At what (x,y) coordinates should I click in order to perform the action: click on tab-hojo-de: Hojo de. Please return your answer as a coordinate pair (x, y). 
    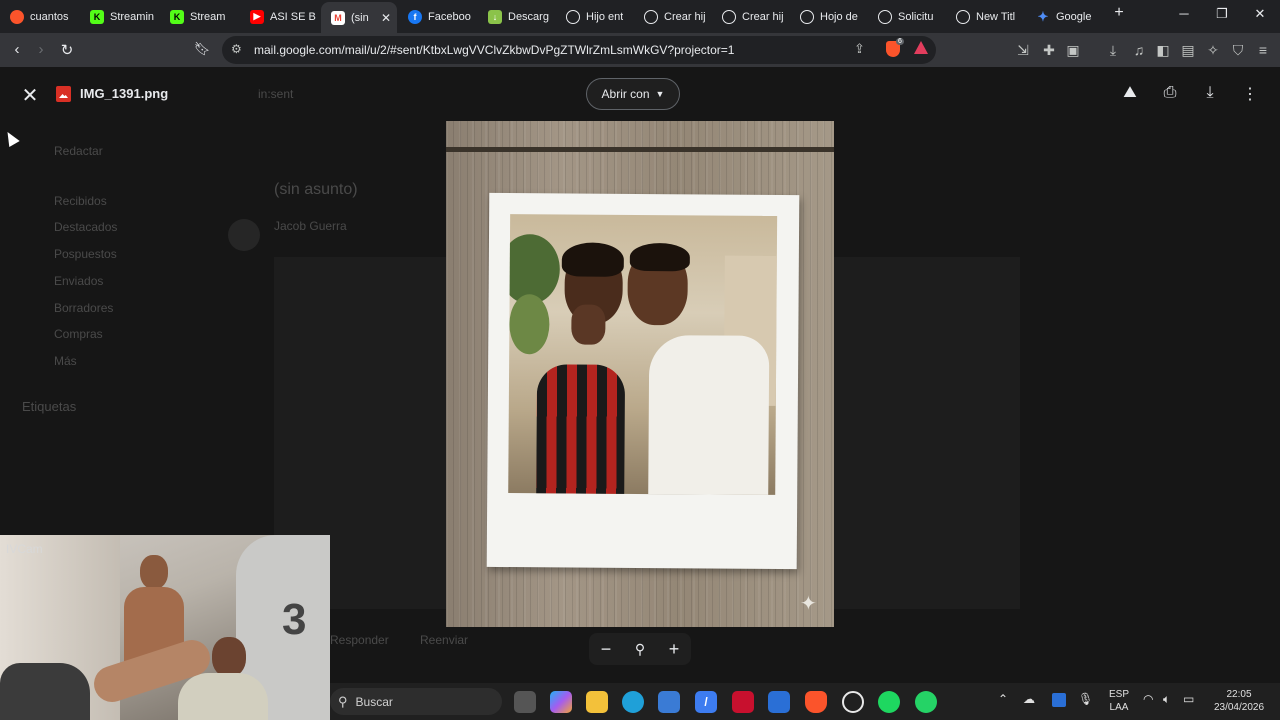
    Looking at the image, I should click on (829, 16).